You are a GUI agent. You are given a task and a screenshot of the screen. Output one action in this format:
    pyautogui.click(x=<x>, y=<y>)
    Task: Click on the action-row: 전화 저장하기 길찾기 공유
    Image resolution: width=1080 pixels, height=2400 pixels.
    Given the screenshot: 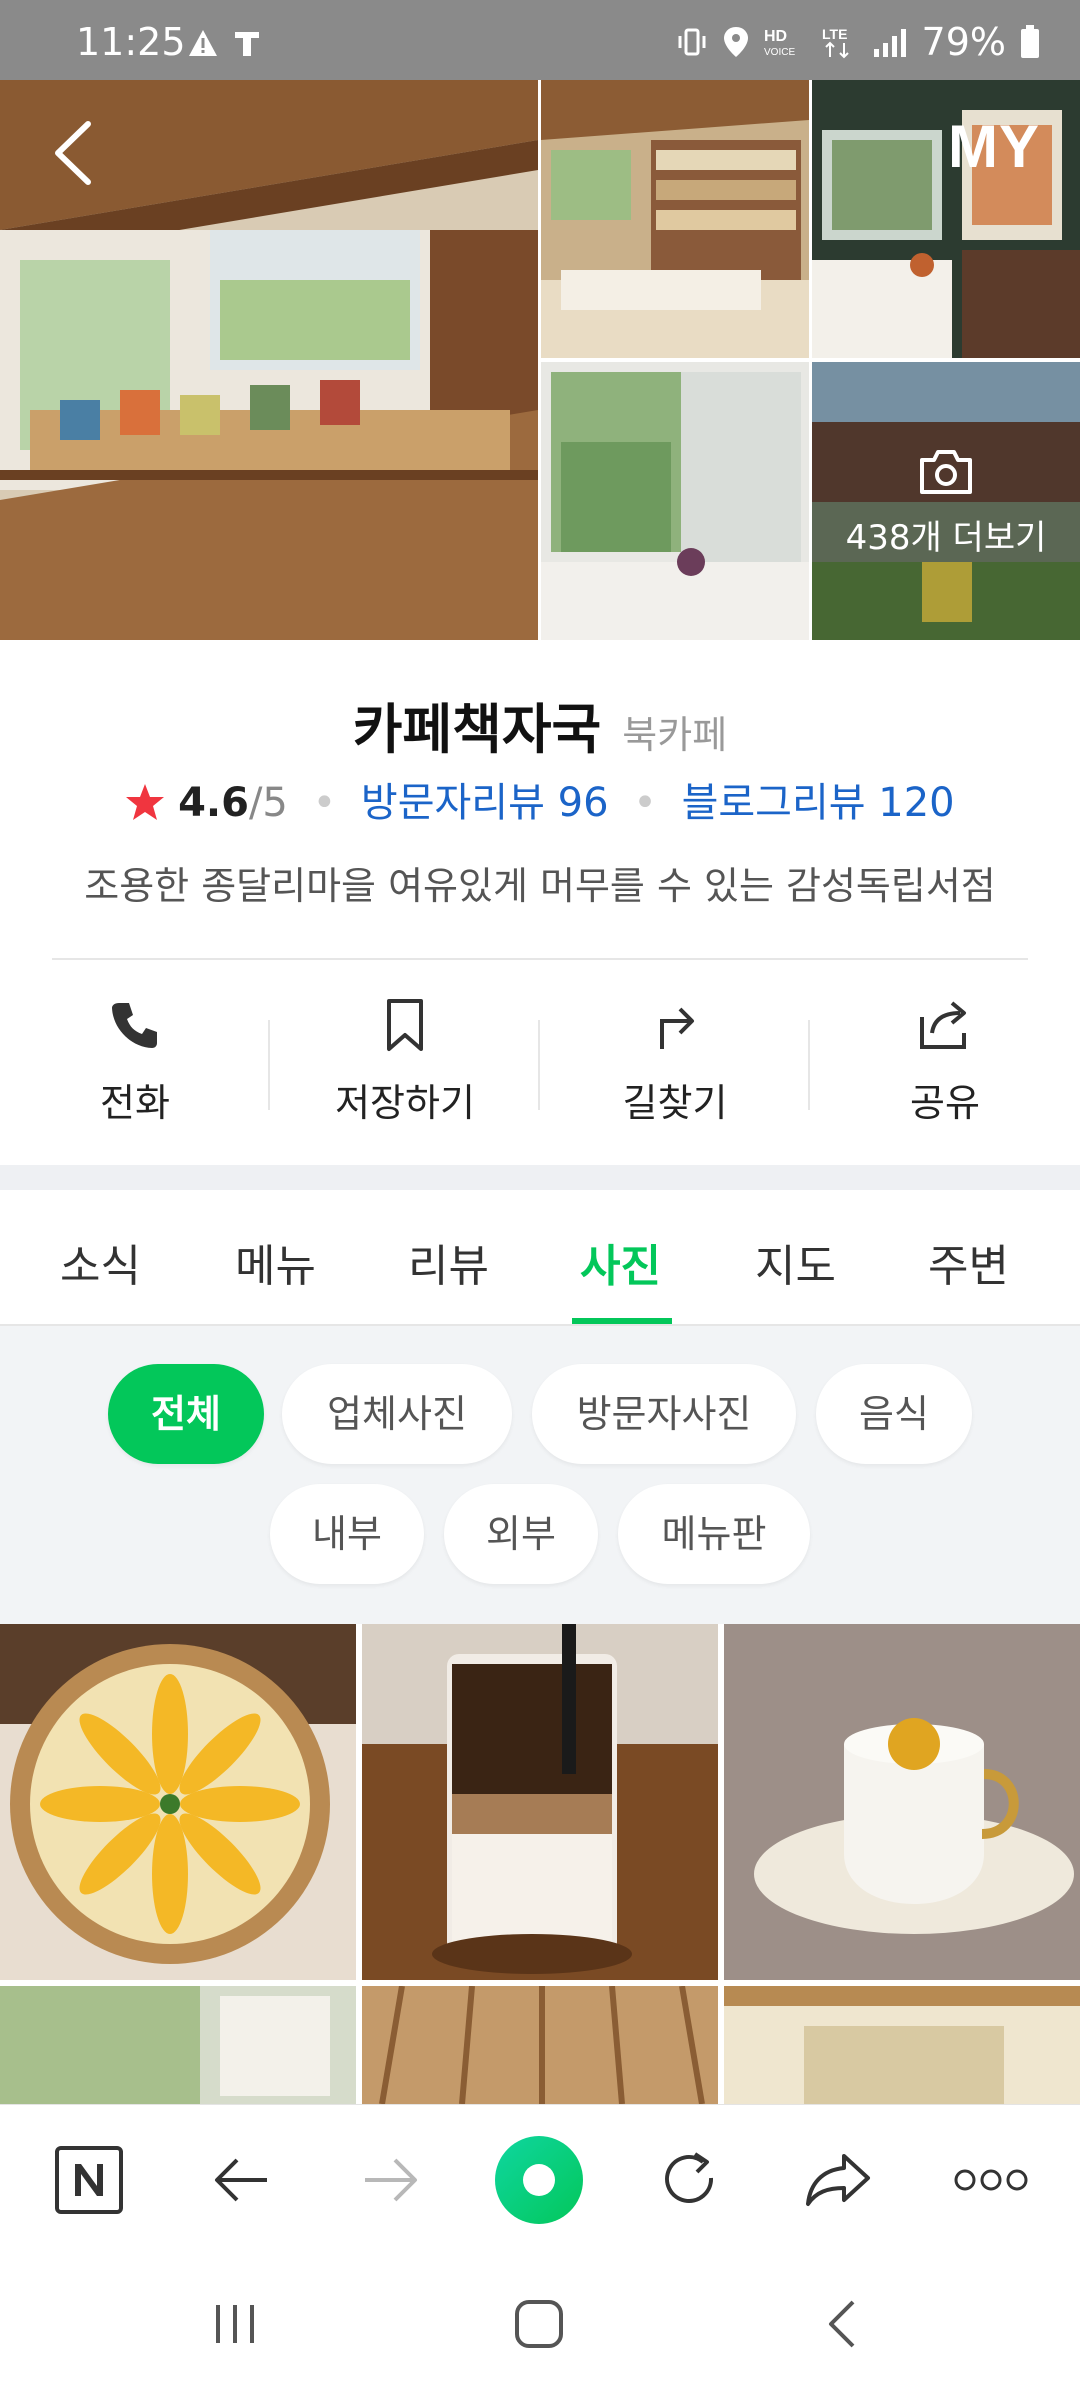 What is the action you would take?
    pyautogui.click(x=540, y=1060)
    